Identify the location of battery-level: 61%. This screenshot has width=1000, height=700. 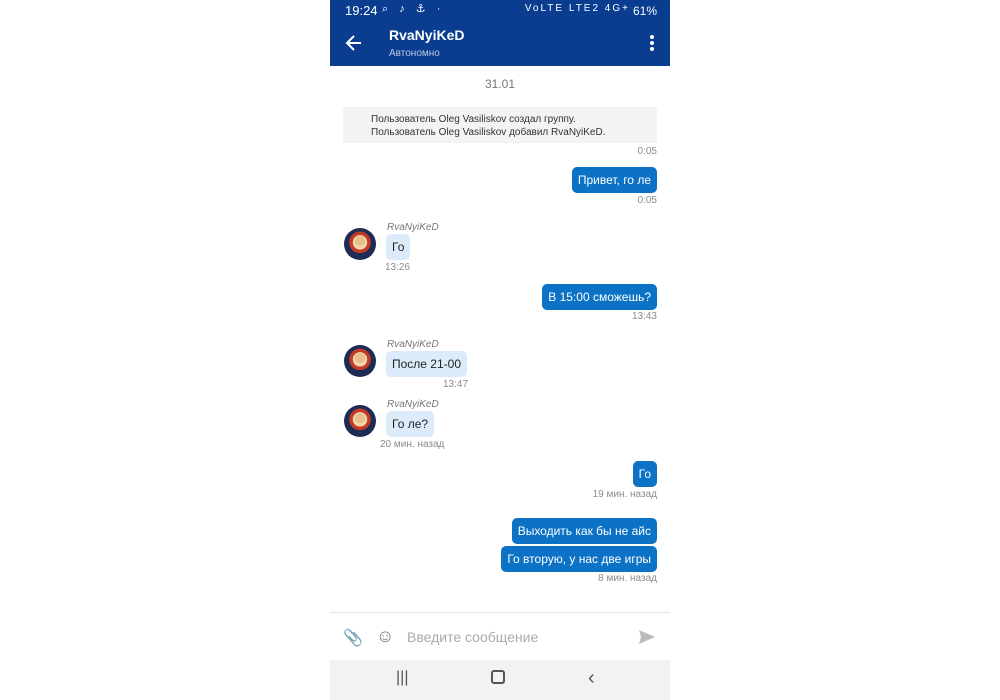
(644, 11).